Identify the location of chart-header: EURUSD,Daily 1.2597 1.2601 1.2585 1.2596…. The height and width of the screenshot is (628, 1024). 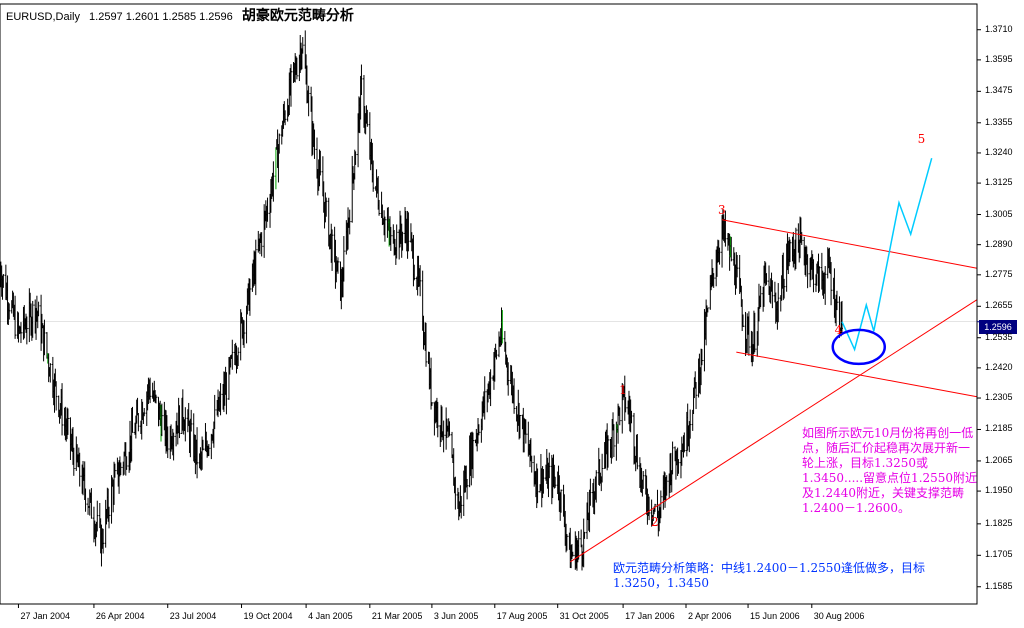
(180, 15).